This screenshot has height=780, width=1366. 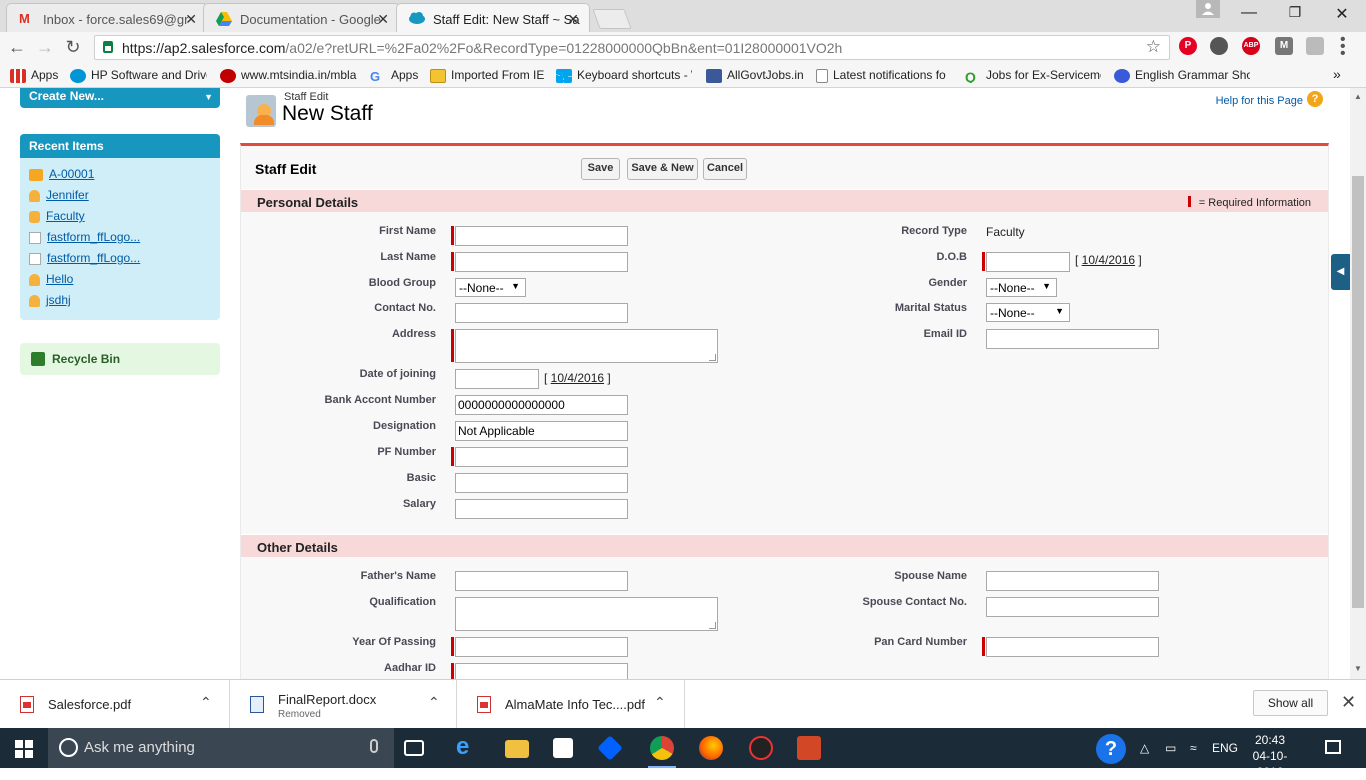 I want to click on contact-no-input, so click(x=541, y=313).